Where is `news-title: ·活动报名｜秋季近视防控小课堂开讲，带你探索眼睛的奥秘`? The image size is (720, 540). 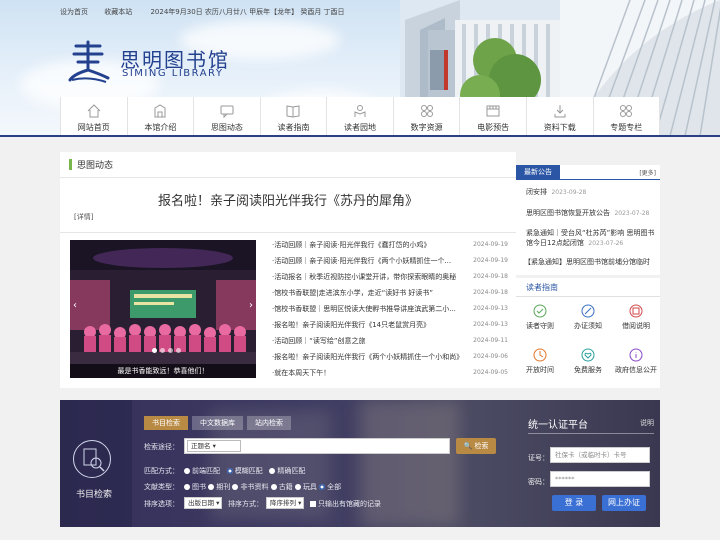 news-title: ·活动报名｜秋季近视防控小课堂开讲，带你探索眼睛的奥秘 is located at coordinates (364, 277).